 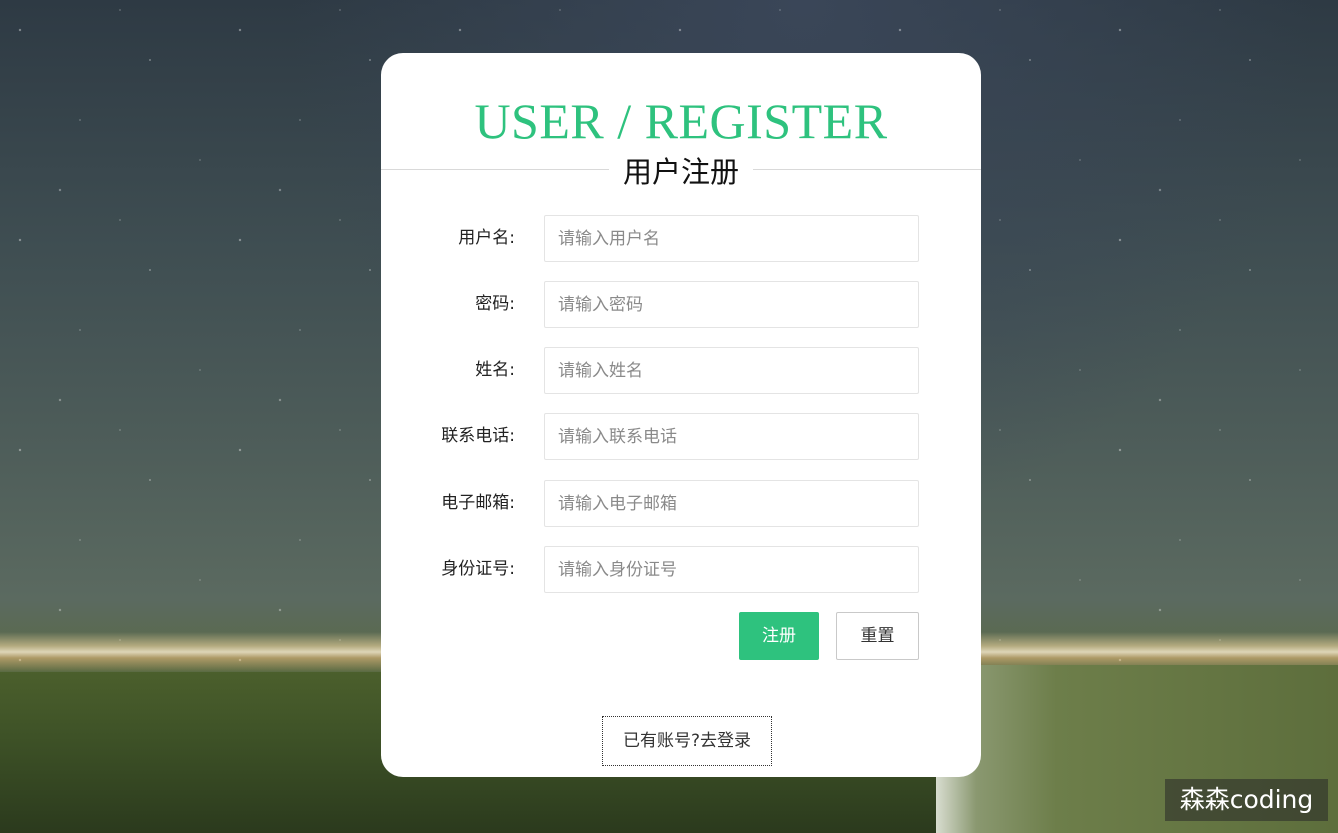 I want to click on reset-button: 重置, so click(x=877, y=636).